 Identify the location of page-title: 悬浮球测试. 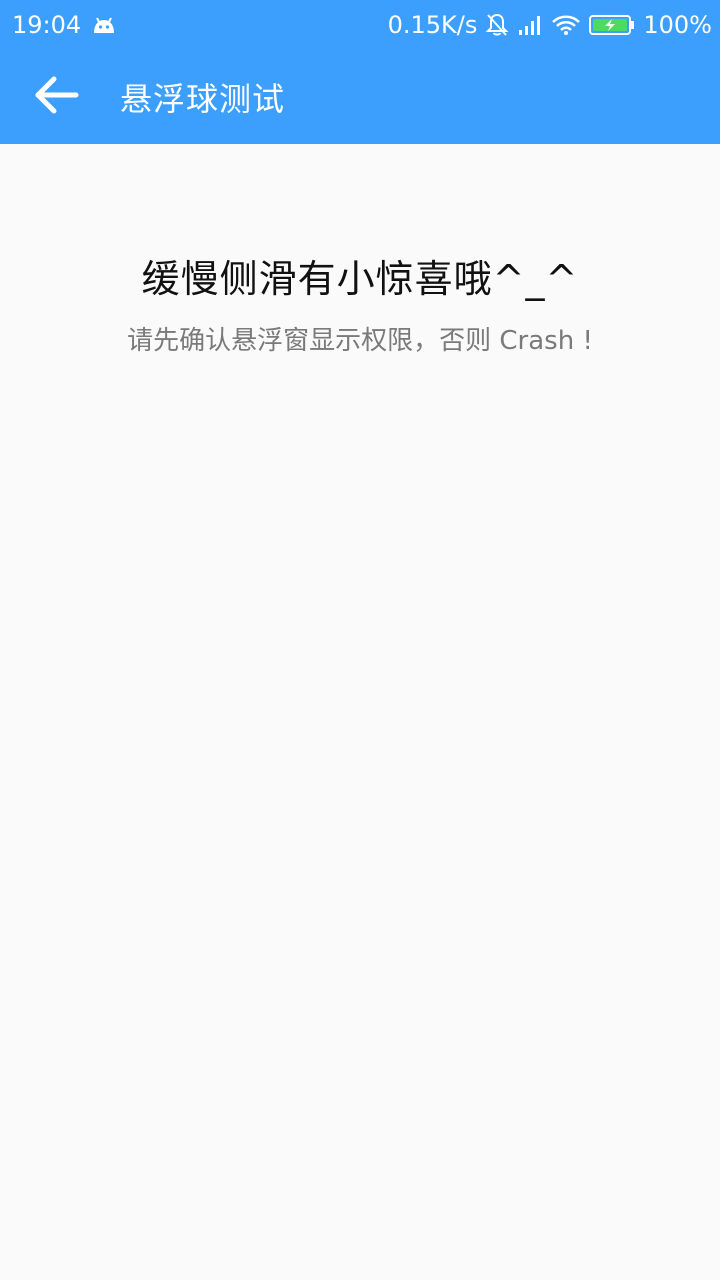
(203, 99).